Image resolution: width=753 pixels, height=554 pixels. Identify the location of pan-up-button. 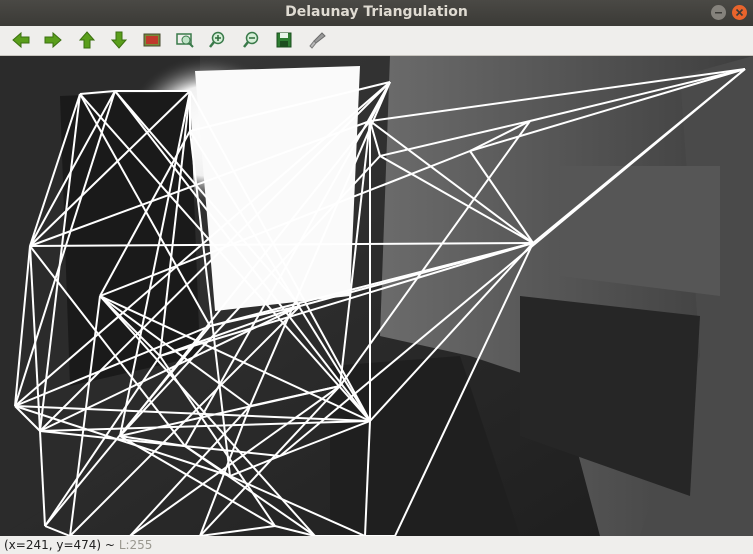
(87, 40).